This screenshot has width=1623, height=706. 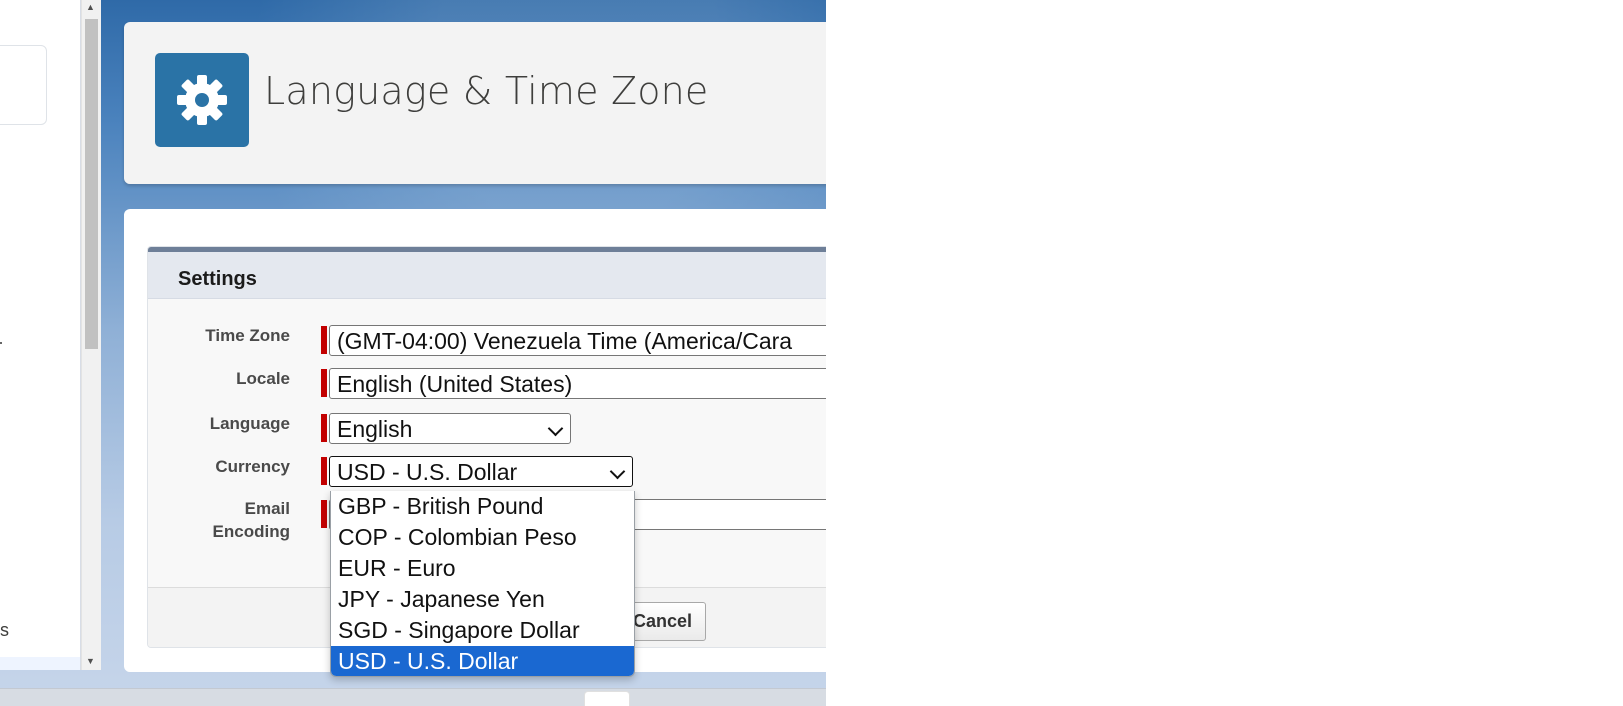 What do you see at coordinates (441, 599) in the screenshot?
I see `currency-option-label: JPY - Japanese Yen` at bounding box center [441, 599].